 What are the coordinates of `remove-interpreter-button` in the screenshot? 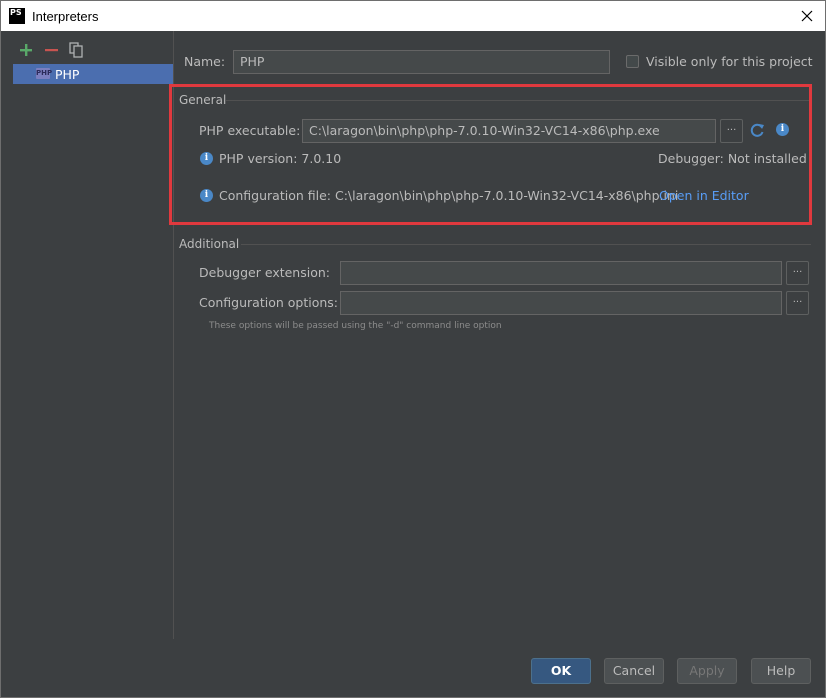 It's located at (52, 50).